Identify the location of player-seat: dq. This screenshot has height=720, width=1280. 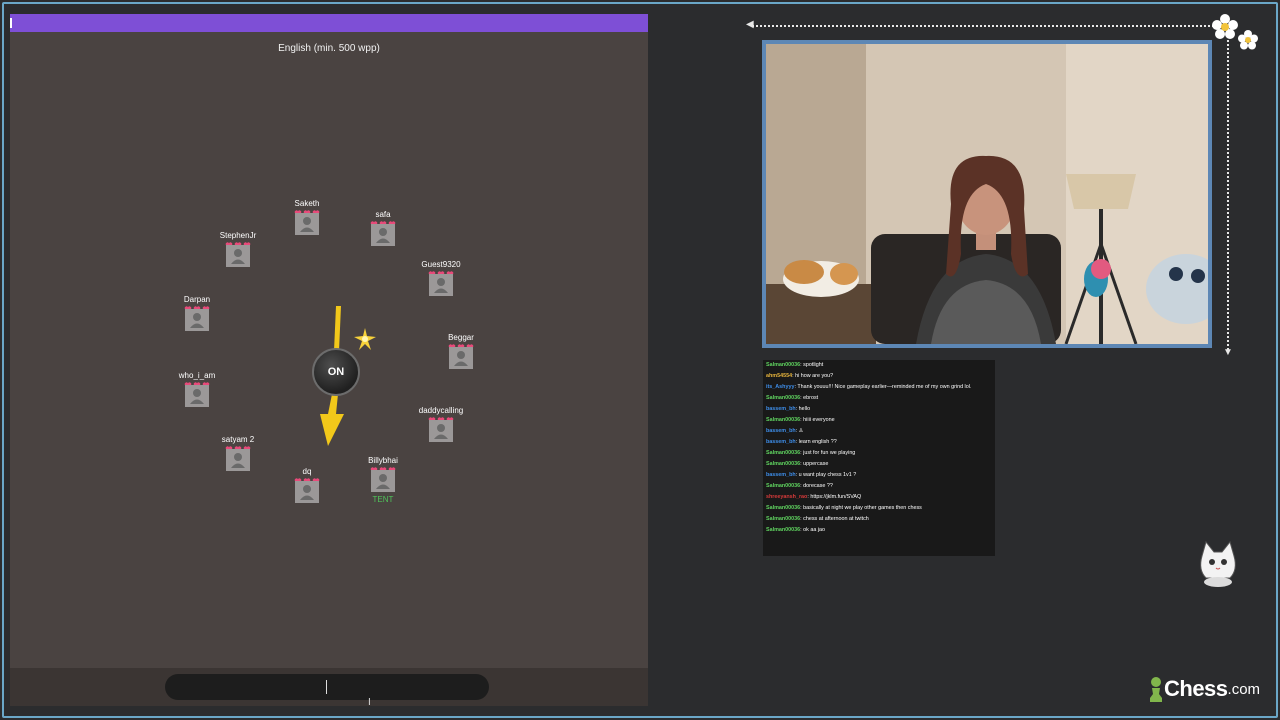
(307, 485).